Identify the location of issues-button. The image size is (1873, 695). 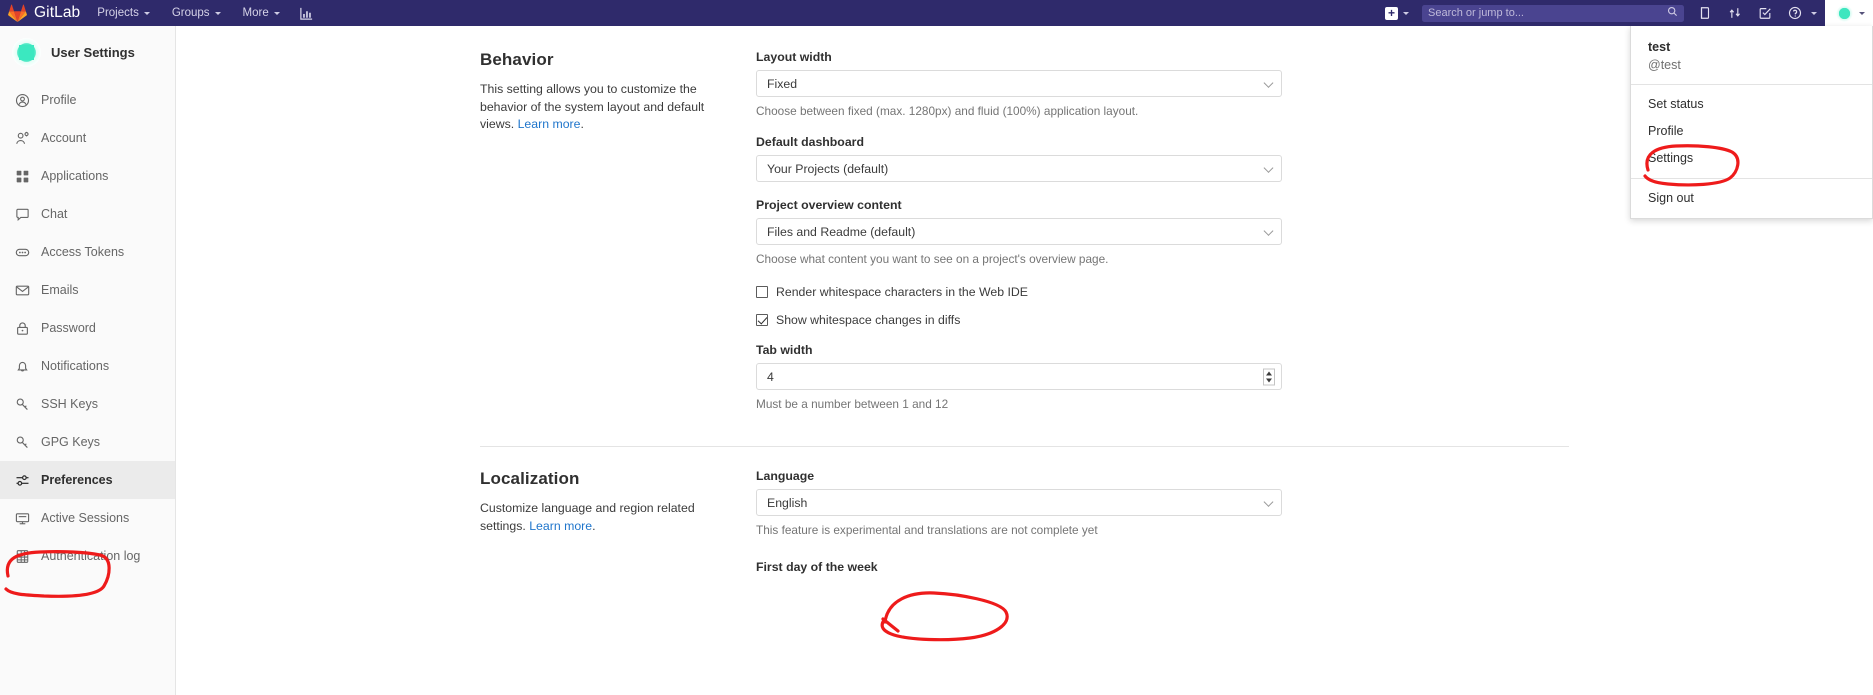
(1705, 13).